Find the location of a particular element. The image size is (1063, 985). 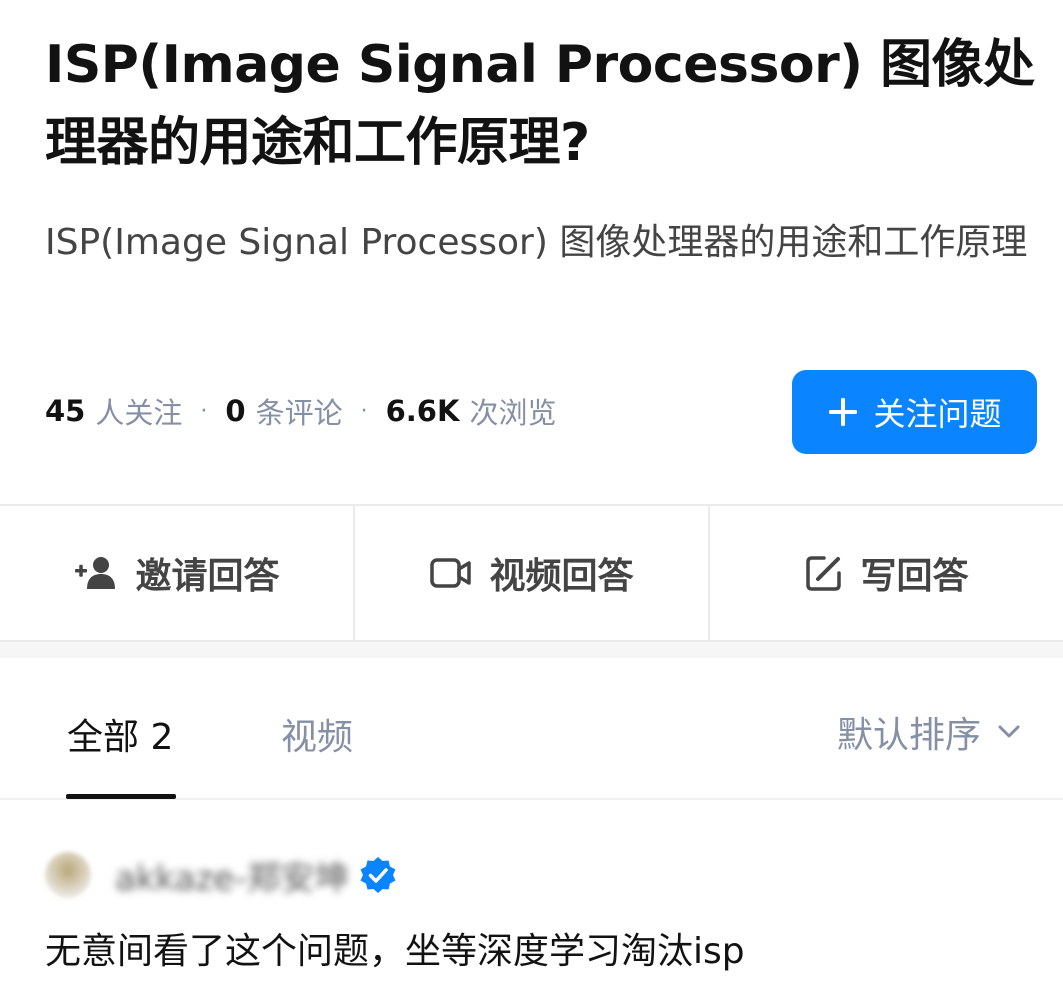

invite-answer-button: 邀请回答 is located at coordinates (176, 573).